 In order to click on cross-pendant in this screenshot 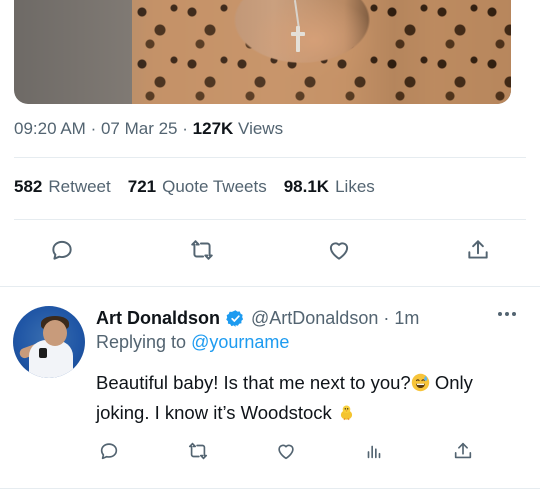, I will do `click(298, 39)`.